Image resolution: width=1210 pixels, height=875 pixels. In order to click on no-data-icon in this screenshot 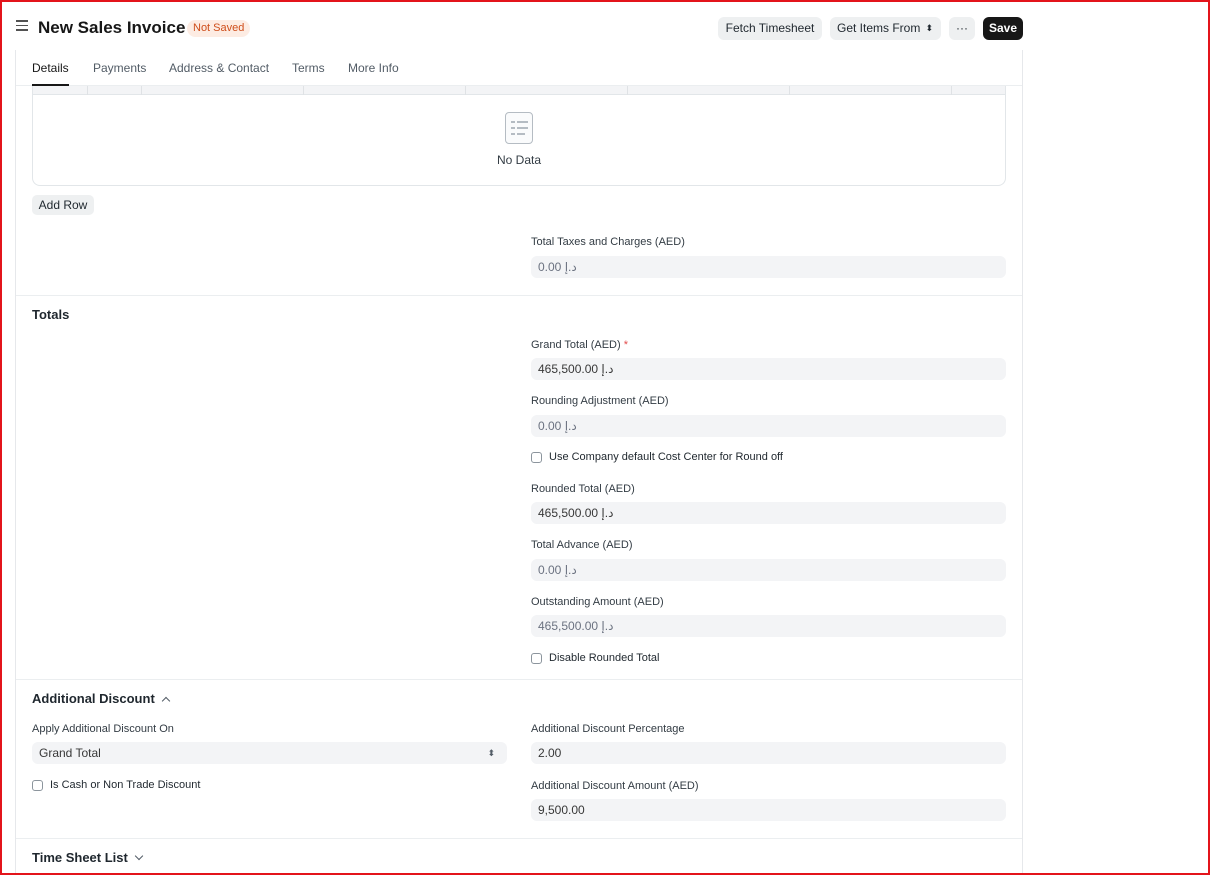, I will do `click(519, 128)`.